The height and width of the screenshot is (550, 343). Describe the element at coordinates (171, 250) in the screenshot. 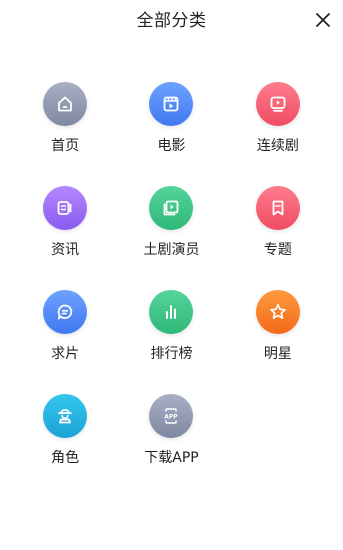

I see `category-label: 土剧演员` at that location.